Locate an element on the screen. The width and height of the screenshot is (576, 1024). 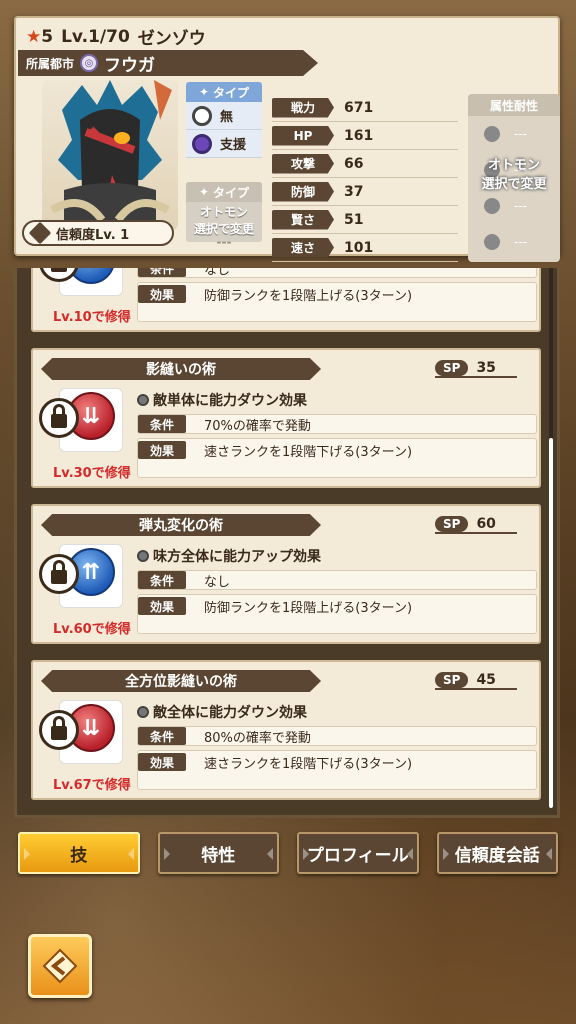
condition-value: 70%の確率で発動 is located at coordinates (257, 426).